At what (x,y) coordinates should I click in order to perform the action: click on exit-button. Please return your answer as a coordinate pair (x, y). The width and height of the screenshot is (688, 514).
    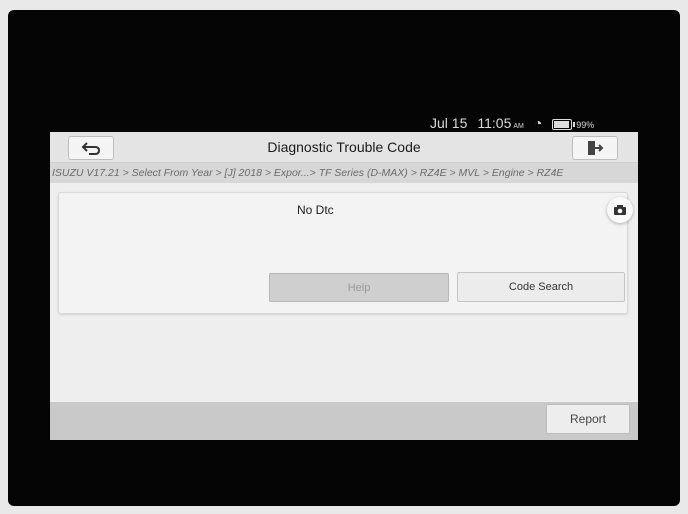
    Looking at the image, I should click on (595, 148).